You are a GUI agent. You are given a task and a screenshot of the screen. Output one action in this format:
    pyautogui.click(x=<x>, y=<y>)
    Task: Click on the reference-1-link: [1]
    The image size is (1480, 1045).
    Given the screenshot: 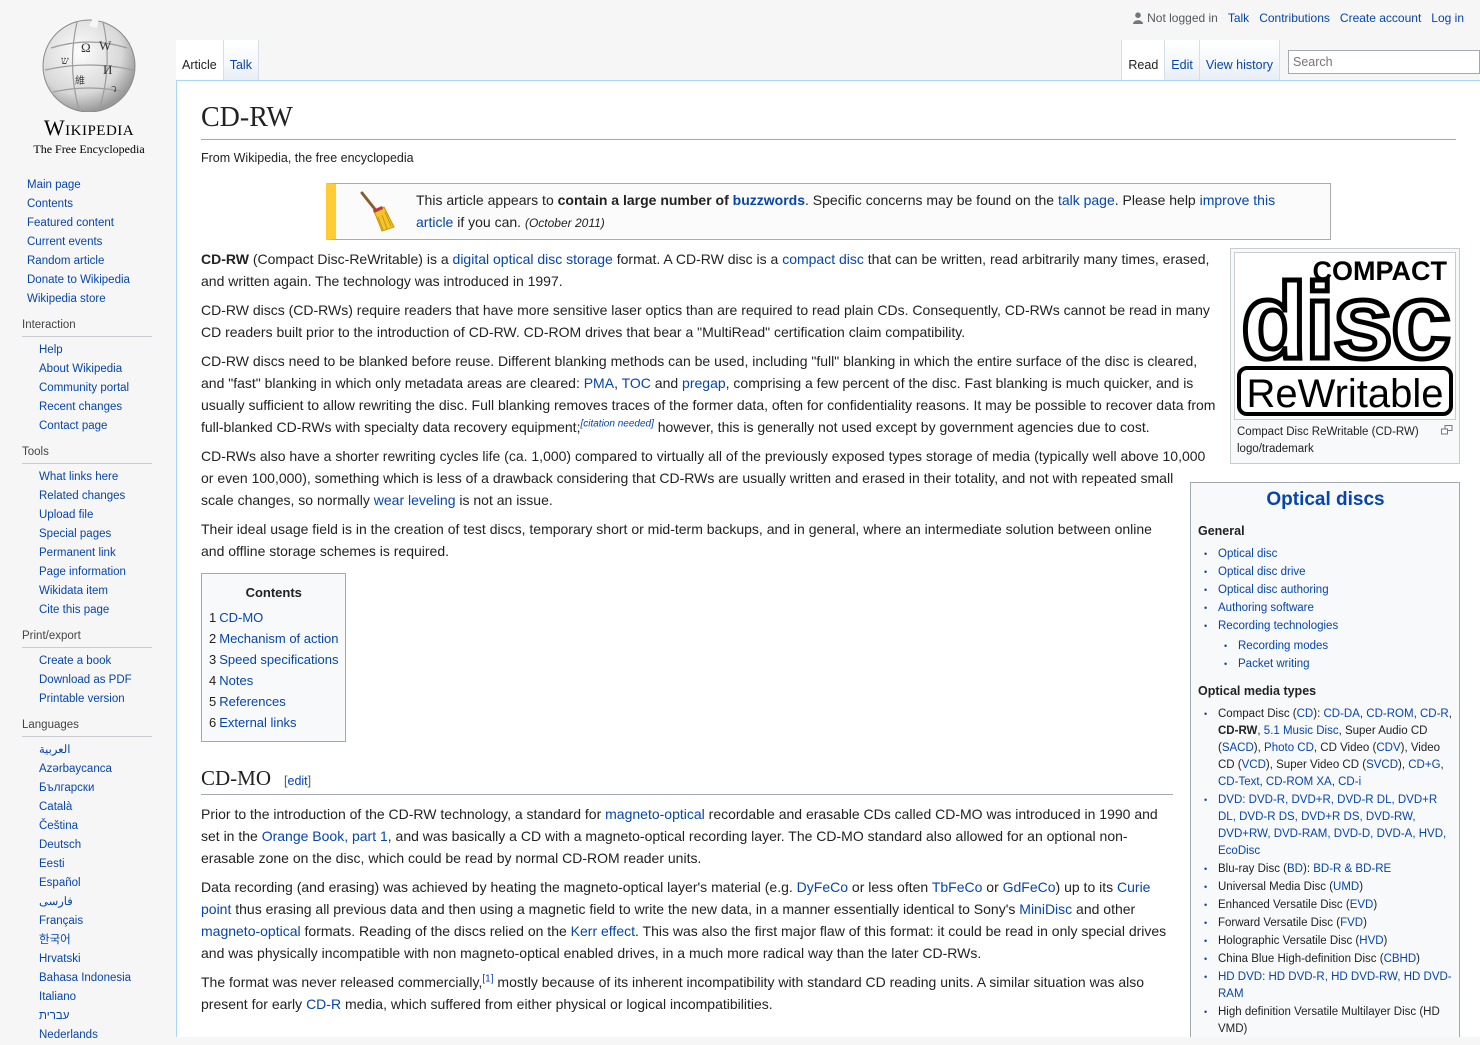 What is the action you would take?
    pyautogui.click(x=487, y=978)
    